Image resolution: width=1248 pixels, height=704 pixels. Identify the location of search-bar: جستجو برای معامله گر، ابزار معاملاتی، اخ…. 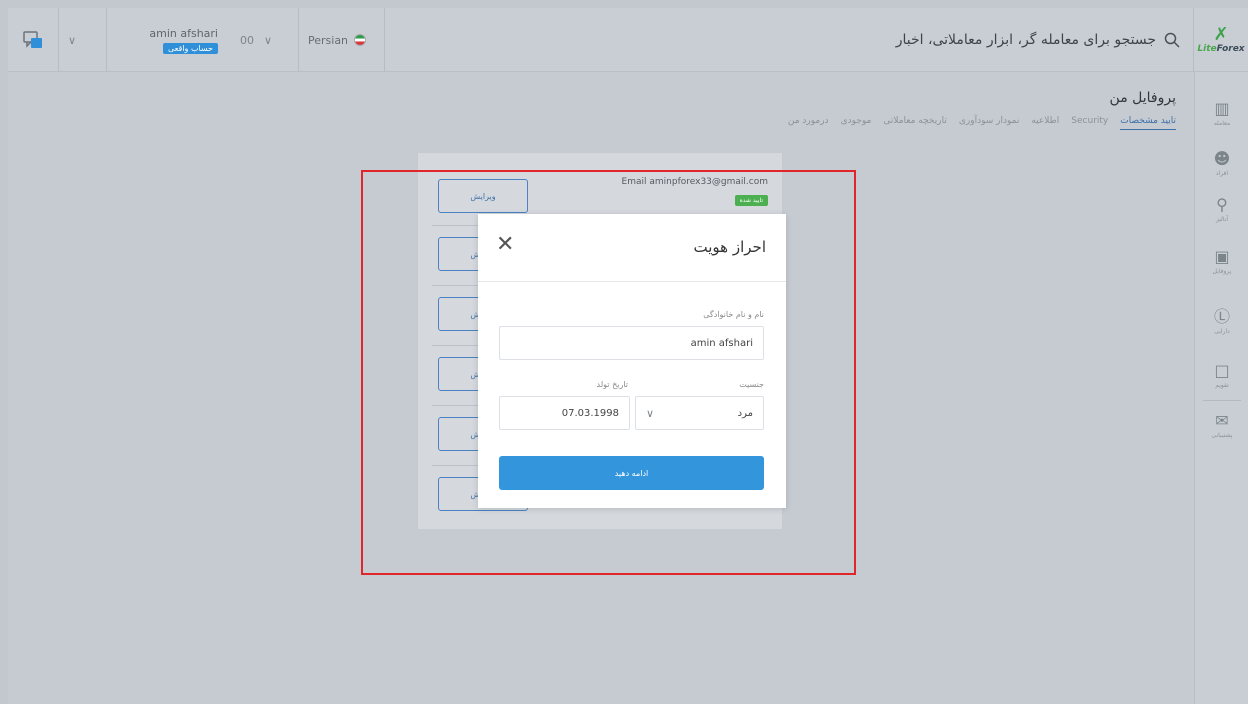
(1030, 40).